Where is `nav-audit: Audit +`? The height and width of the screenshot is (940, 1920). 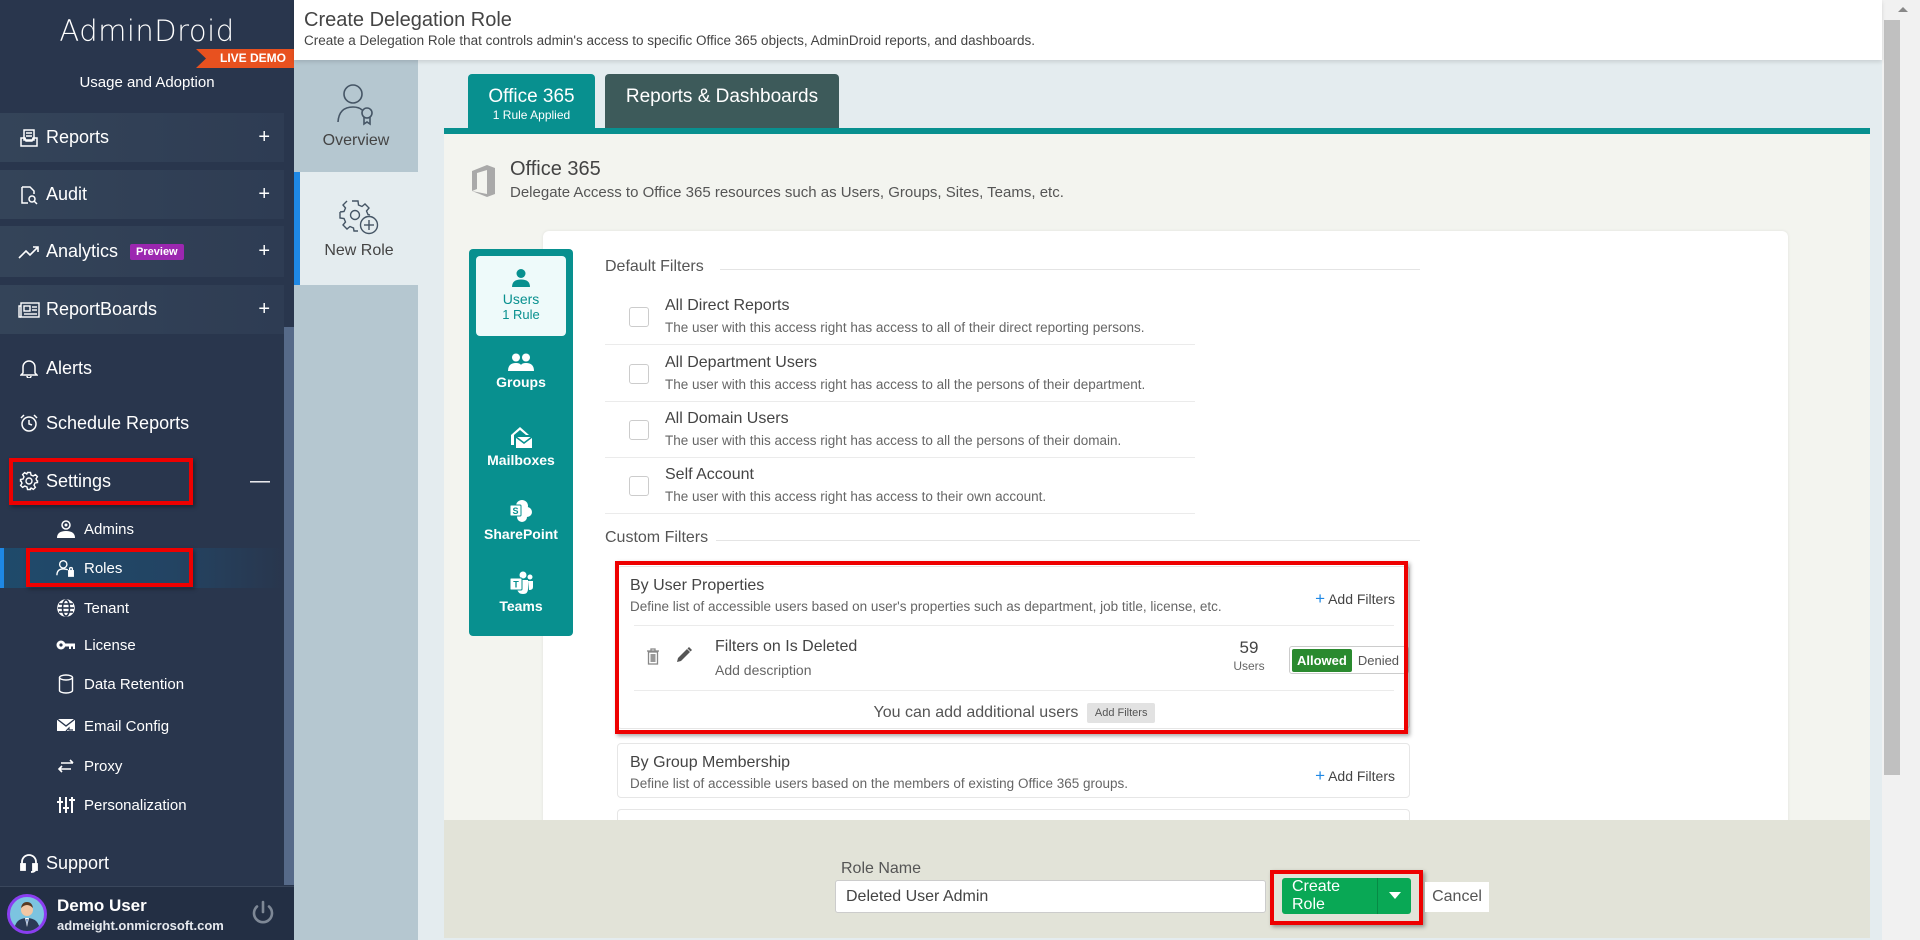
nav-audit: Audit + is located at coordinates (142, 194).